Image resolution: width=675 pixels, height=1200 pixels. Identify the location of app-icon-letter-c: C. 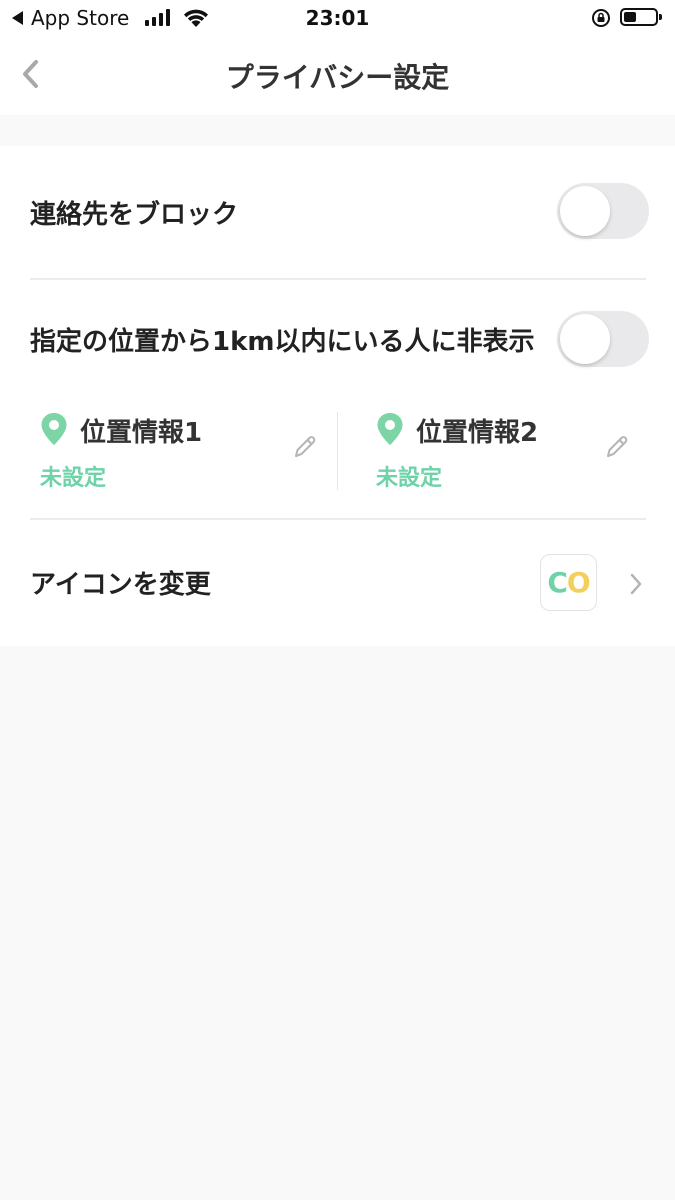
(557, 582).